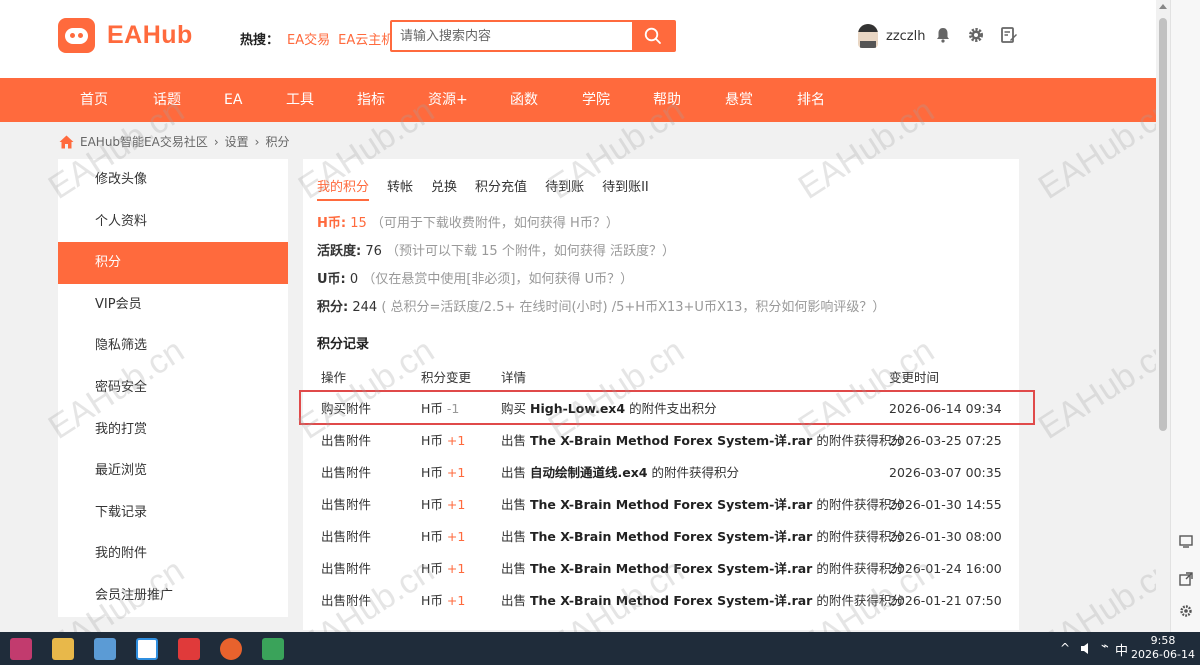 This screenshot has height=665, width=1200. Describe the element at coordinates (1163, 640) in the screenshot. I see `clock-time: 9:58` at that location.